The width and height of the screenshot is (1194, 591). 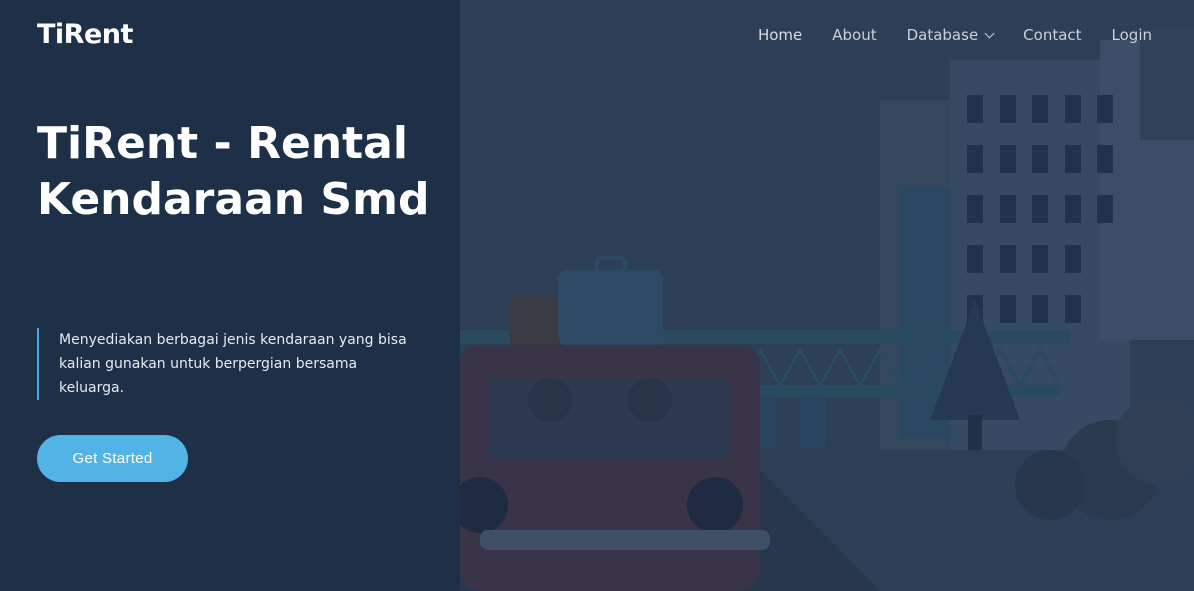 What do you see at coordinates (854, 35) in the screenshot?
I see `nav-about-link: About` at bounding box center [854, 35].